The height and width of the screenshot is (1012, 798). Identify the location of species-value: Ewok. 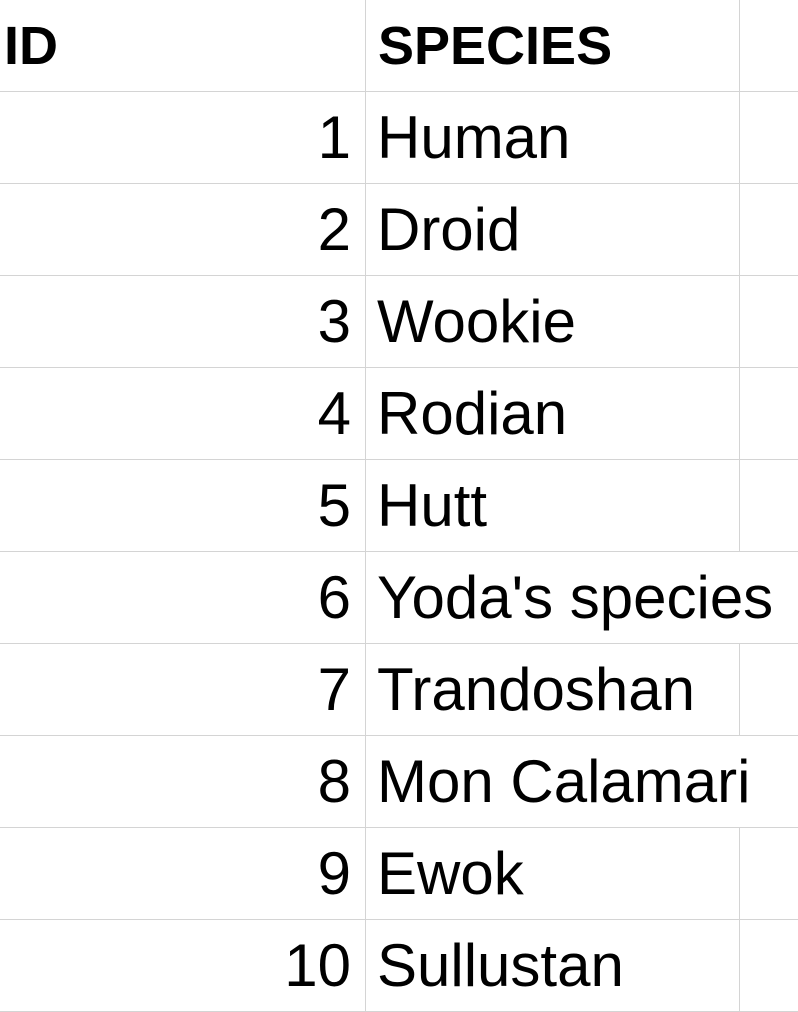
(450, 873).